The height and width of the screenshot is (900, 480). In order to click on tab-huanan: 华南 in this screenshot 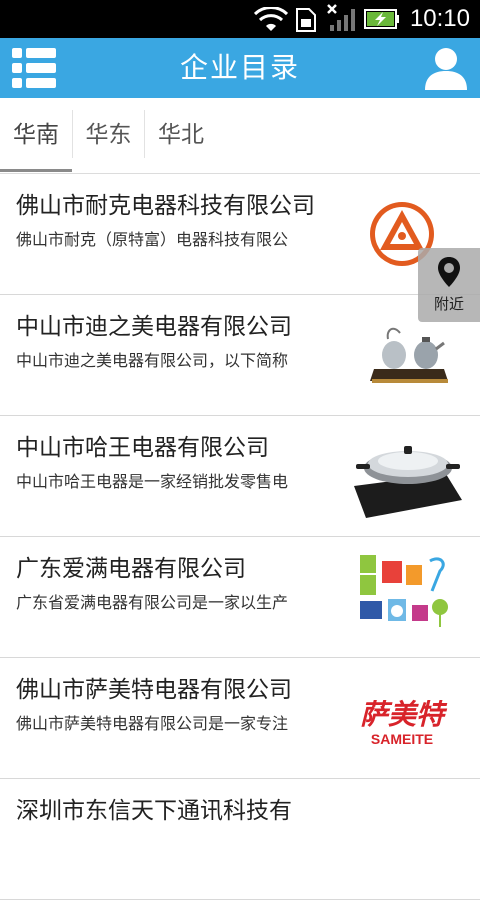, I will do `click(36, 141)`.